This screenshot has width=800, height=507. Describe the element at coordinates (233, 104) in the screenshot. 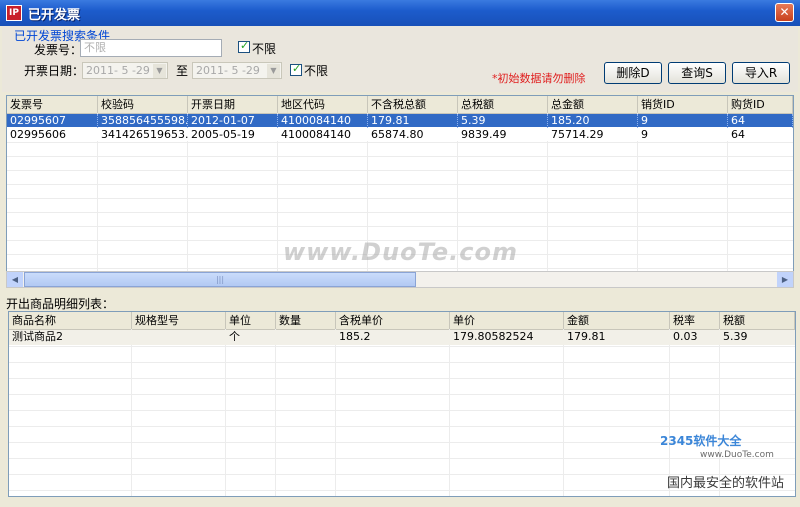

I see `invoice-col-header: 开票日期` at that location.